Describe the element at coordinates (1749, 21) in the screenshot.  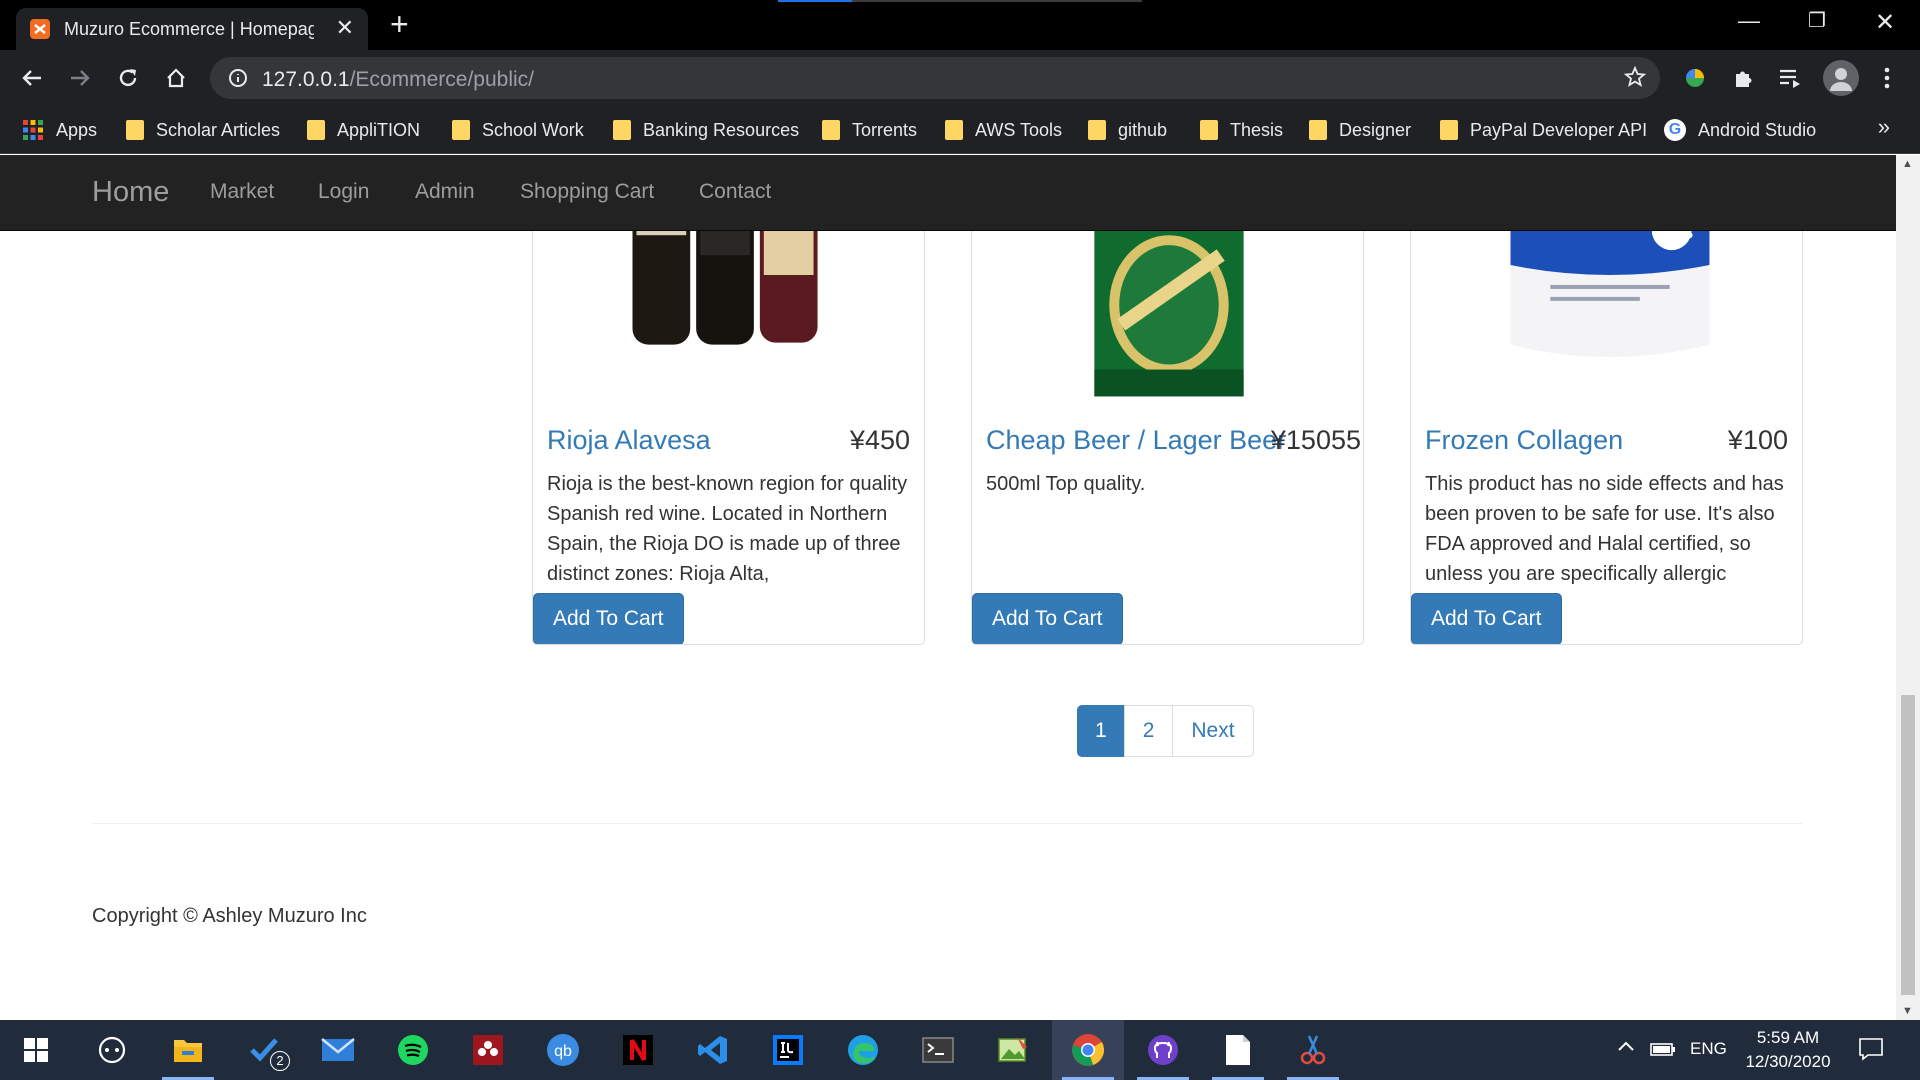
I see `minimize-icon: —` at that location.